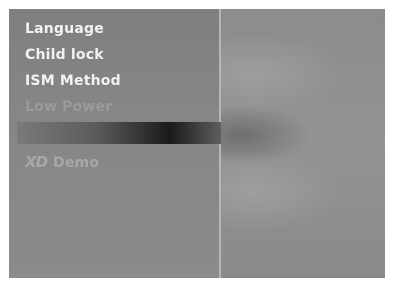 This screenshot has width=394, height=284. What do you see at coordinates (64, 55) in the screenshot?
I see `menu-item-child-lock: Child lock` at bounding box center [64, 55].